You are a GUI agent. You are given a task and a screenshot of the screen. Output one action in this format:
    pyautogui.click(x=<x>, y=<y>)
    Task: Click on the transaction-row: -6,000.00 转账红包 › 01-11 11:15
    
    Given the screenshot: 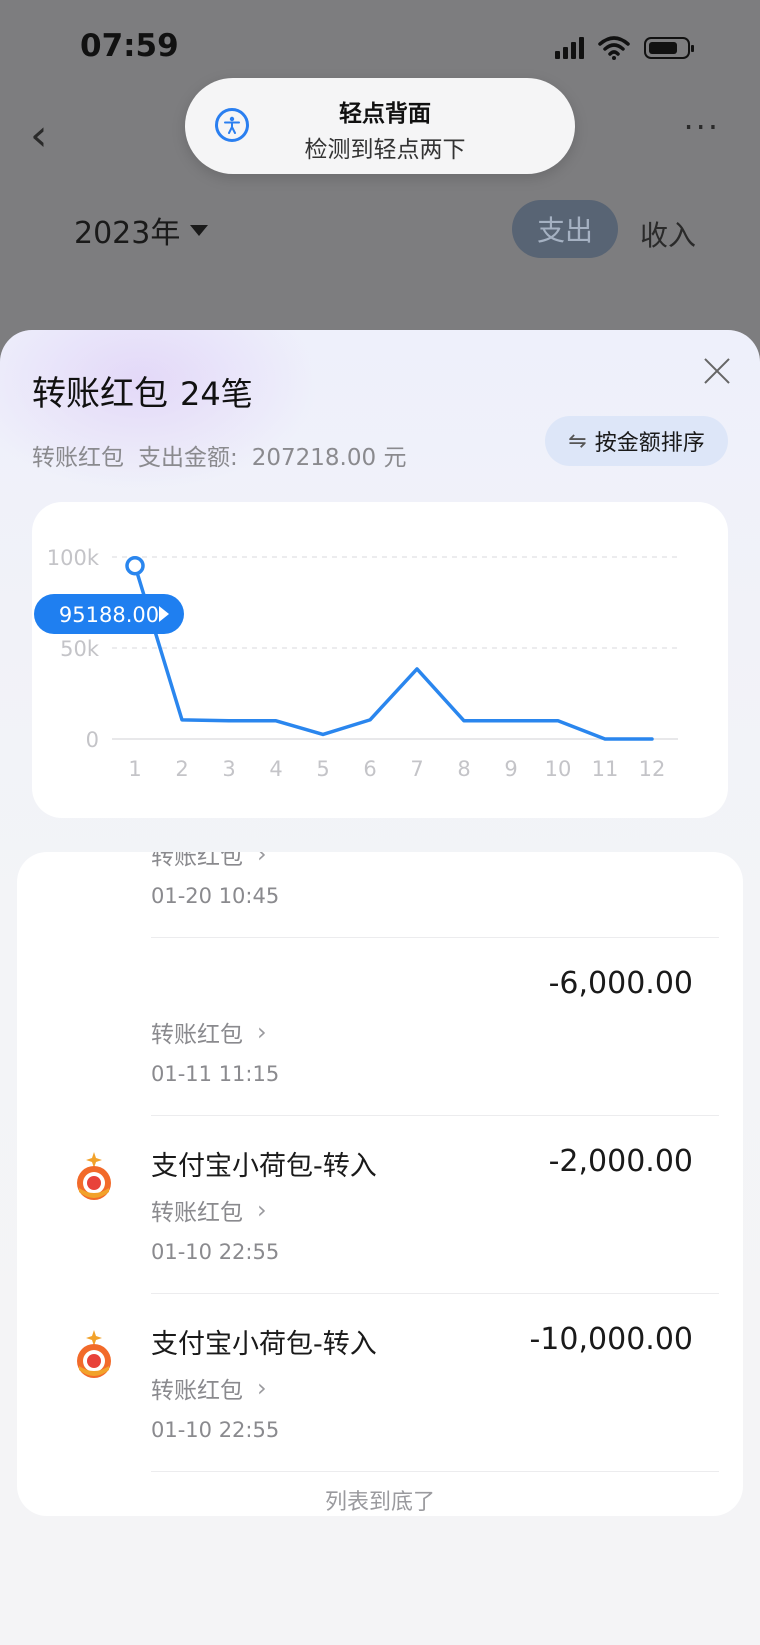 What is the action you would take?
    pyautogui.click(x=380, y=1027)
    